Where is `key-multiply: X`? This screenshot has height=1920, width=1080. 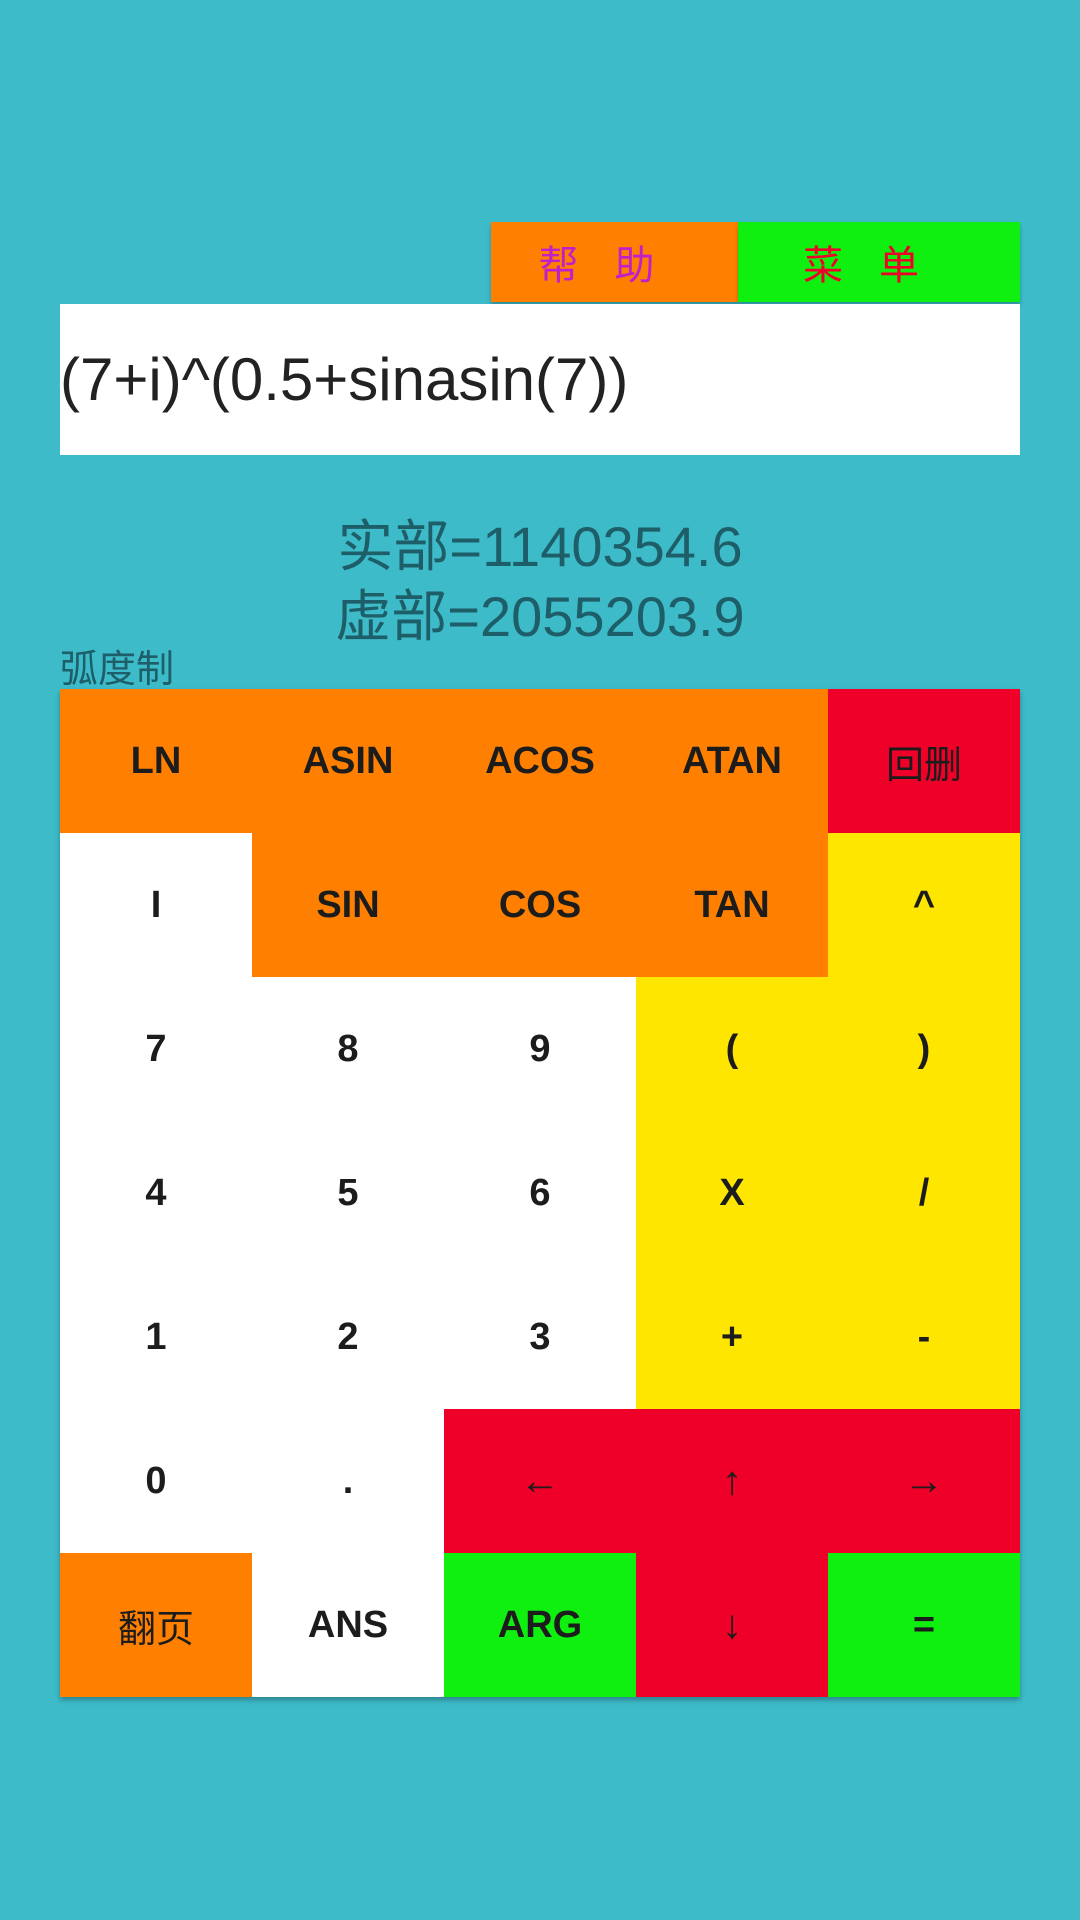
key-multiply: X is located at coordinates (732, 1193).